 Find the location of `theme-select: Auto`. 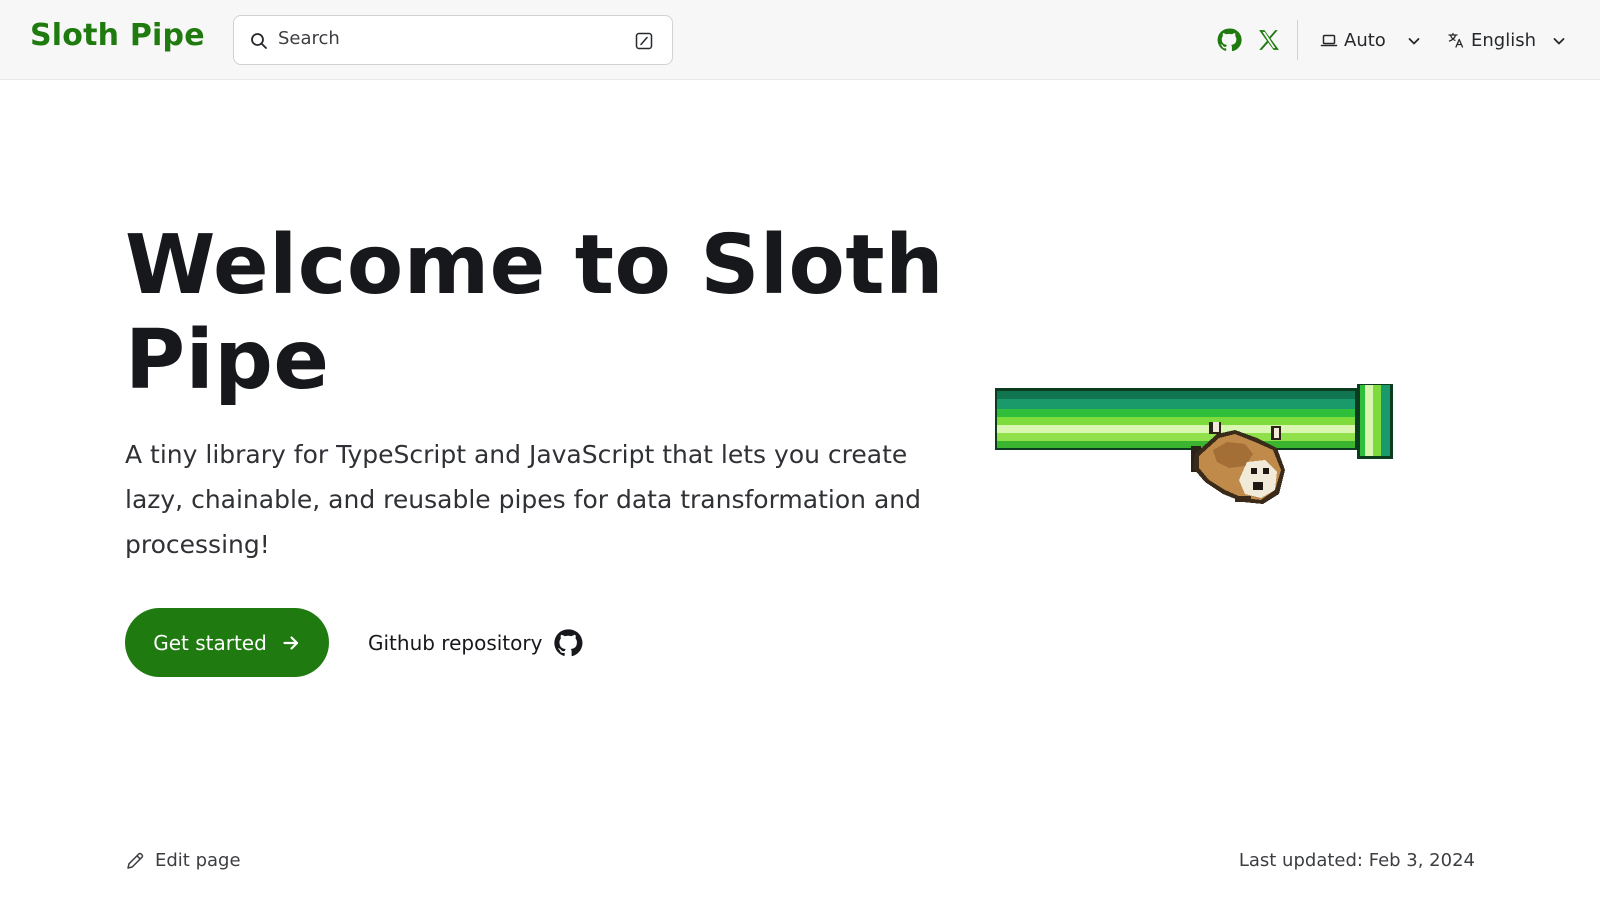

theme-select: Auto is located at coordinates (1370, 40).